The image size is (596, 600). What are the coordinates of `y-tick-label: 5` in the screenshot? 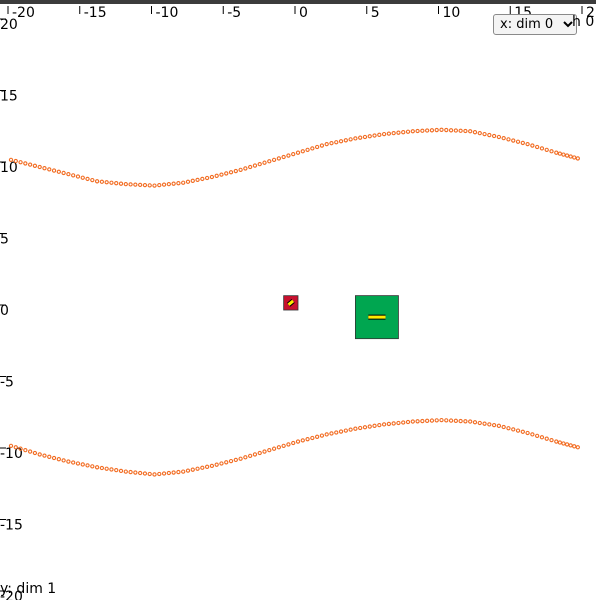 It's located at (4, 240).